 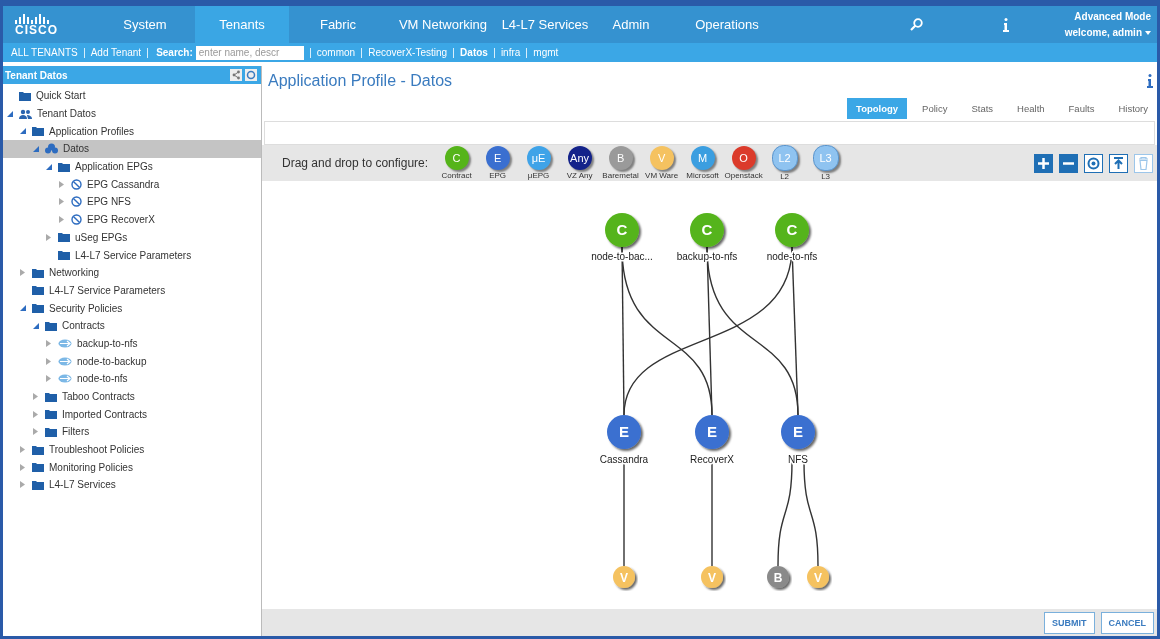 What do you see at coordinates (1081, 108) in the screenshot?
I see `view-tab: Faults` at bounding box center [1081, 108].